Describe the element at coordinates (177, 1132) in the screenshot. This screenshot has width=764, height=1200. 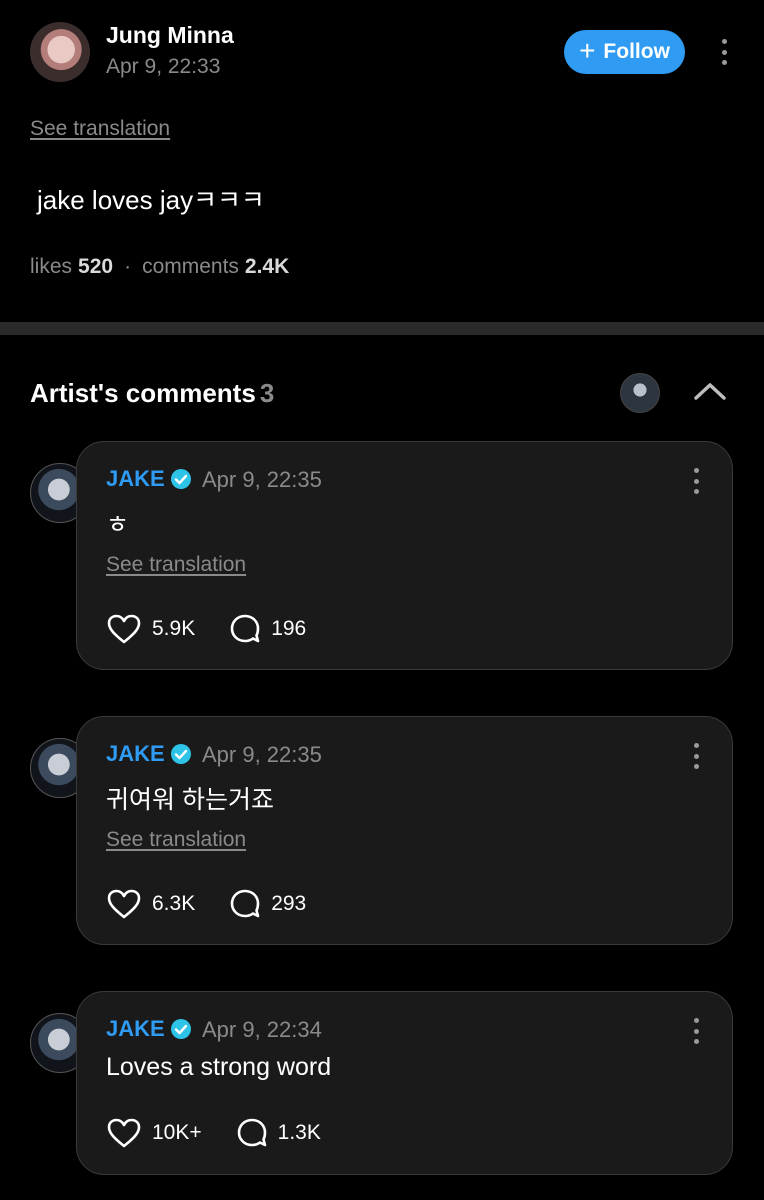
I see `like-count: 10K+` at that location.